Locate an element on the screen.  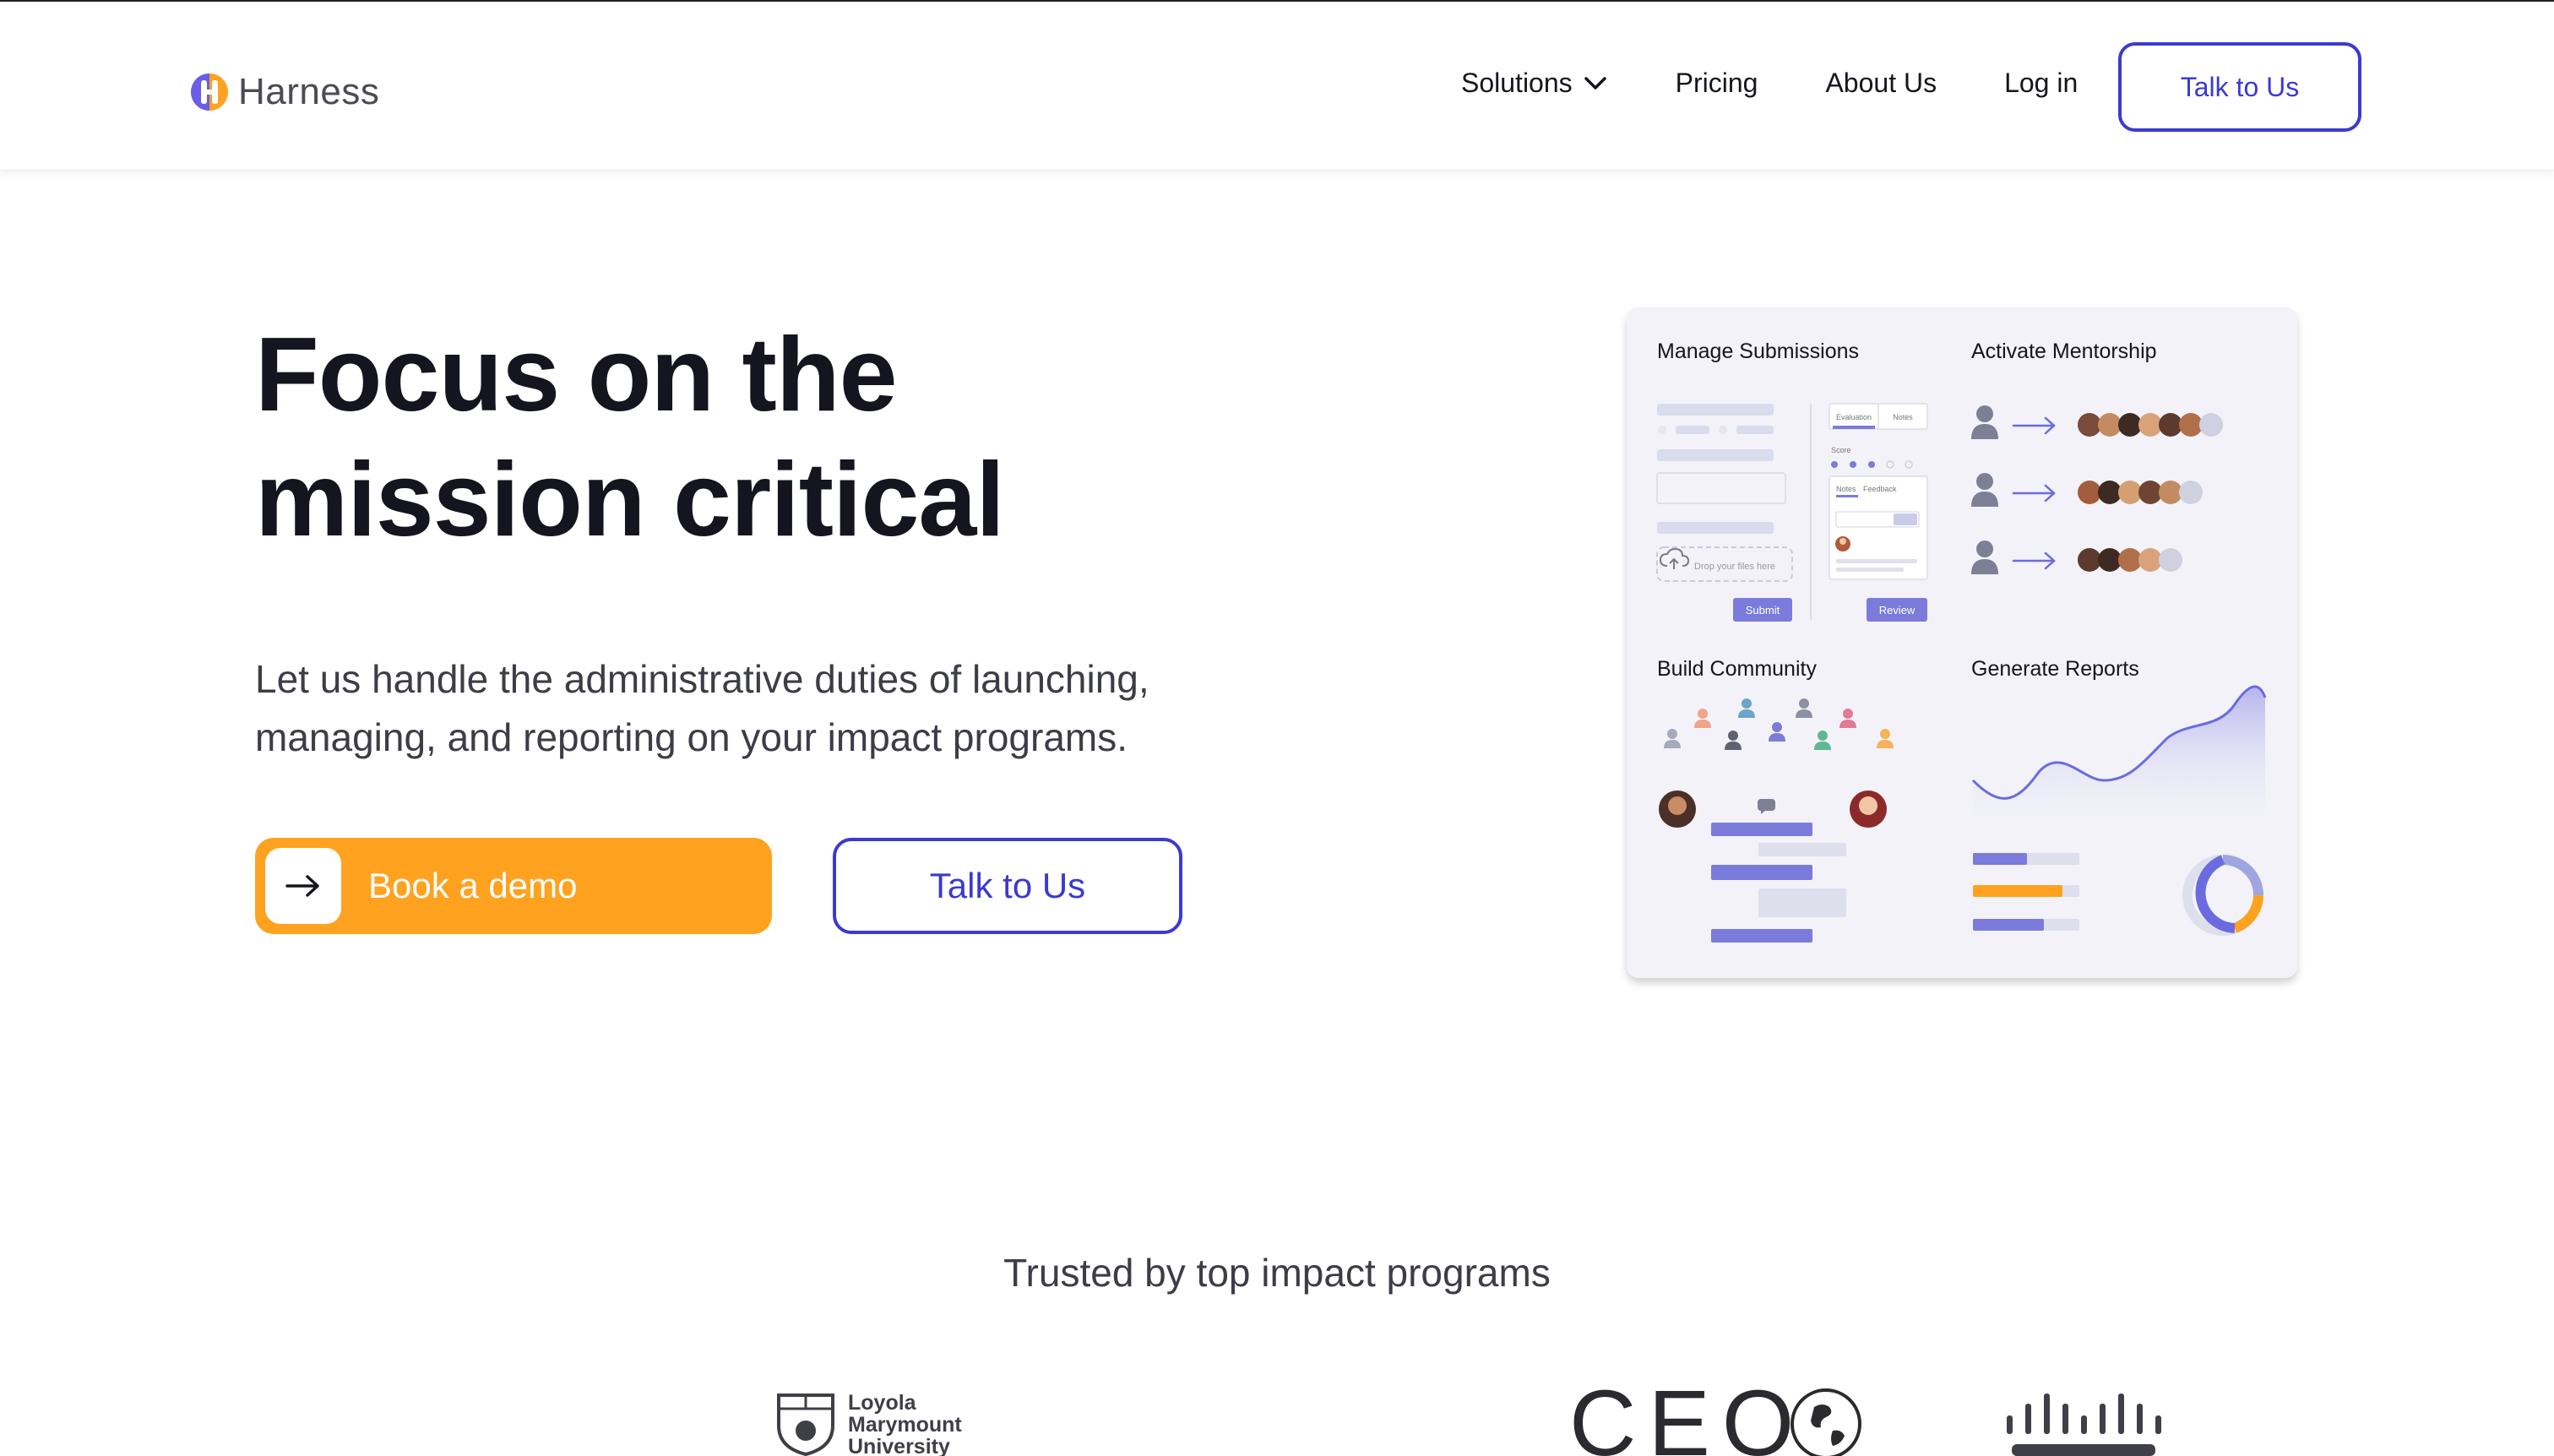
trusted-heading: Trusted by top impact programs is located at coordinates (1277, 1273).